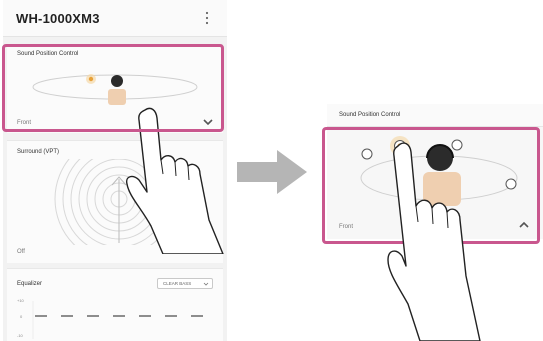 This screenshot has height=341, width=543. What do you see at coordinates (435, 115) in the screenshot?
I see `zoom-header: Sound Position Control` at bounding box center [435, 115].